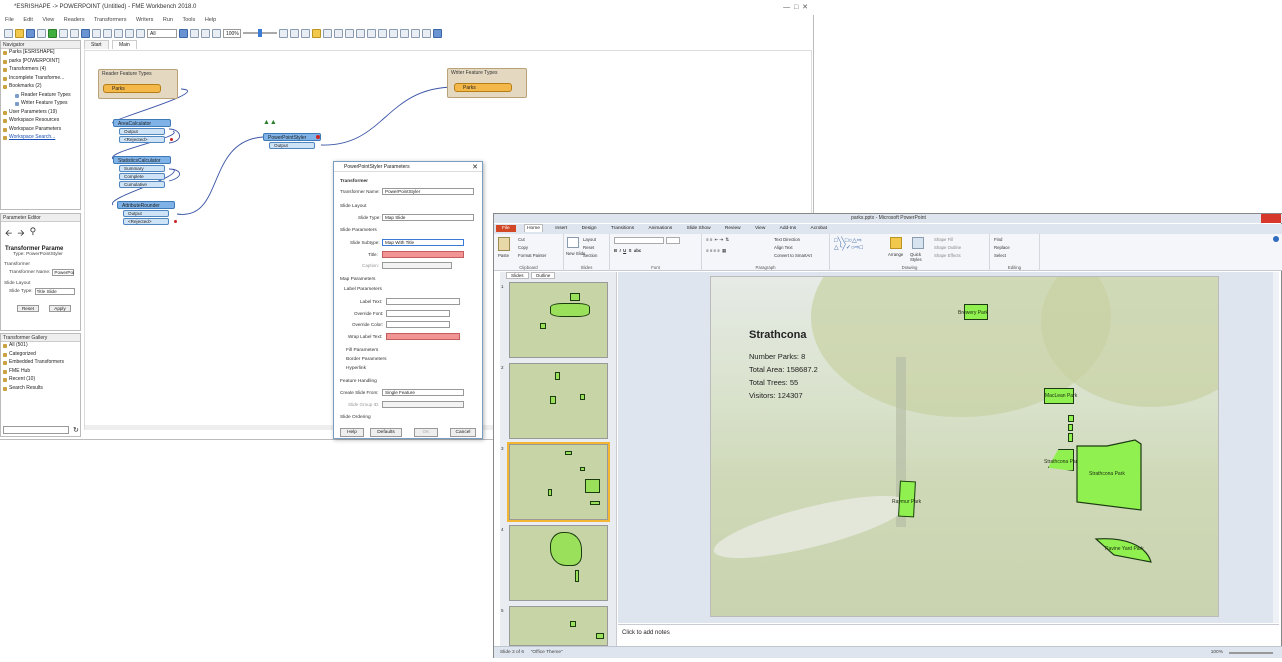  I want to click on menu-help: Help, so click(210, 20).